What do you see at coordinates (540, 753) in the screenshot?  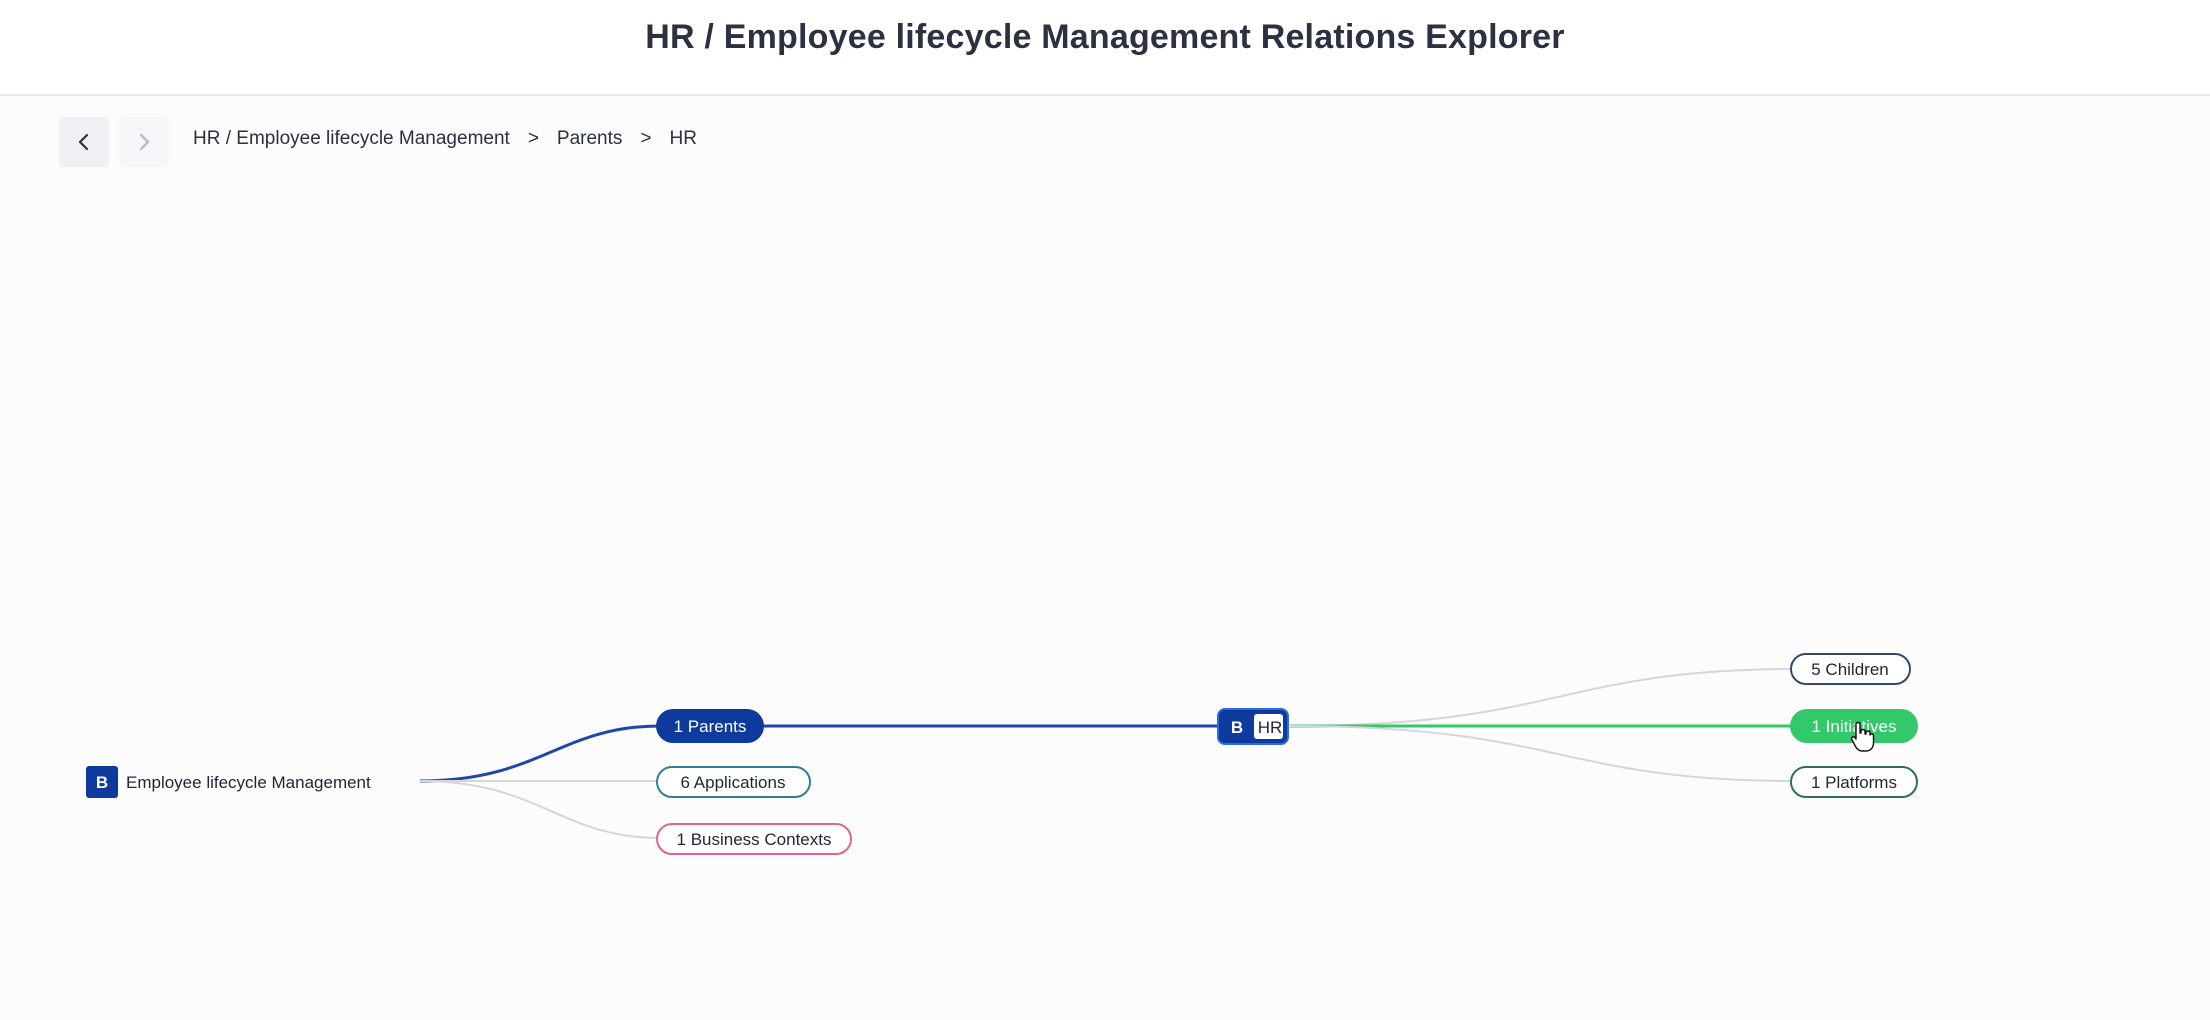 I see `edge-root-parents` at bounding box center [540, 753].